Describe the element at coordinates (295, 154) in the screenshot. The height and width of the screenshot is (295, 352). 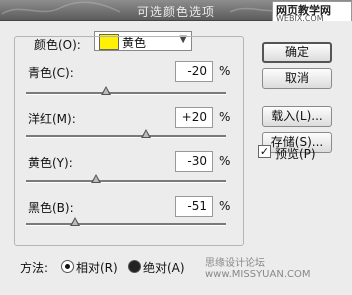
I see `preview-label: 预览(P)` at that location.